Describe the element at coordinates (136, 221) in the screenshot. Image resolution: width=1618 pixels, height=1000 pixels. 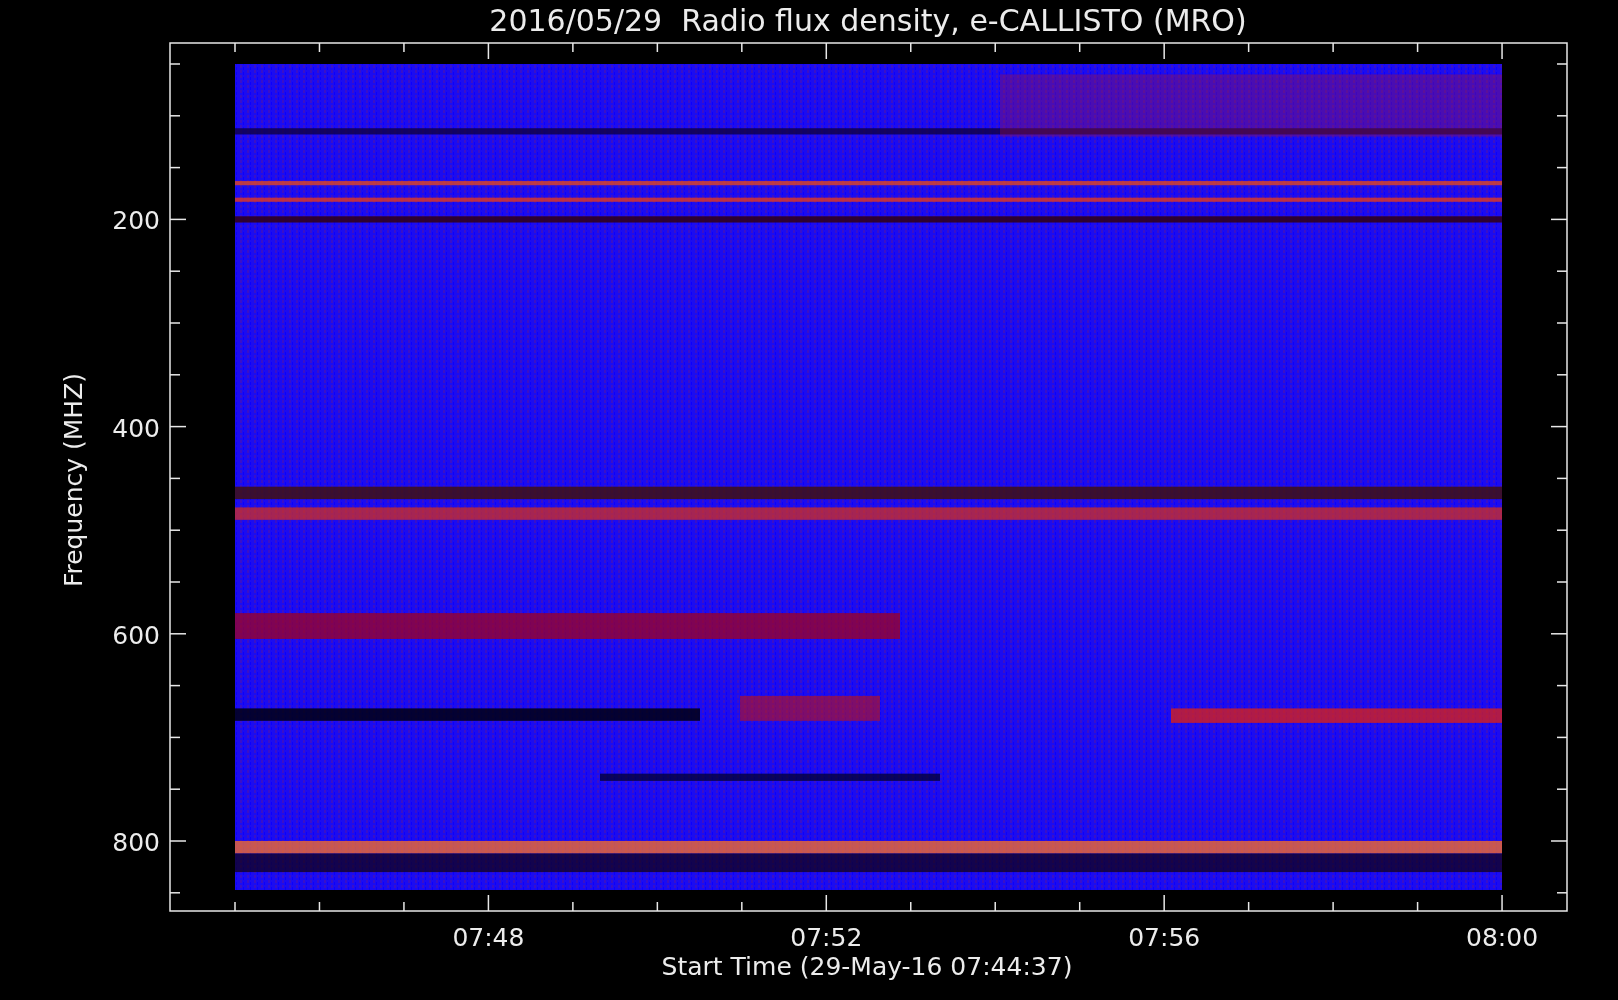
I see `y-tick-label: 200` at that location.